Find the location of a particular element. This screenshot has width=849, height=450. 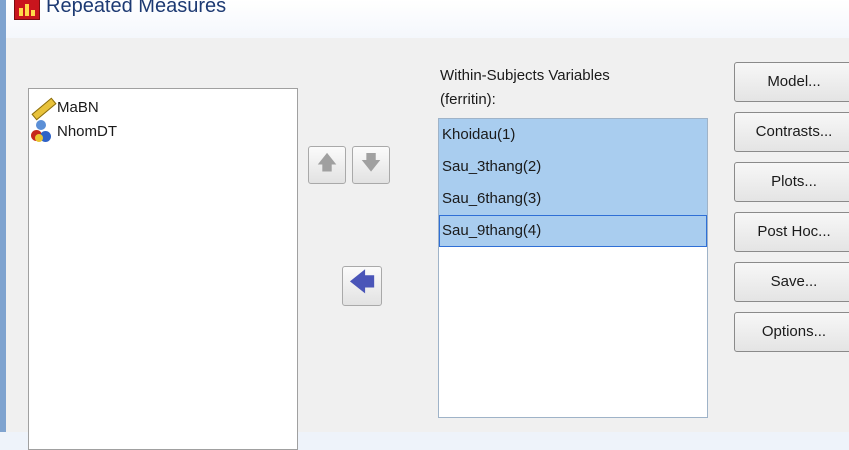

move-down-button: 🡇 is located at coordinates (371, 165).